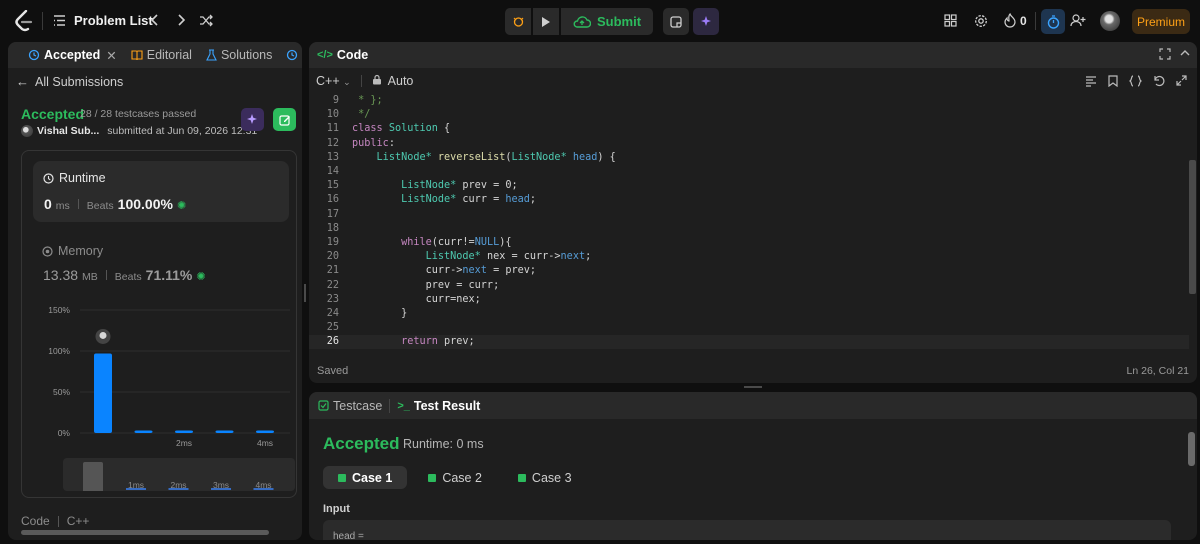  What do you see at coordinates (342, 55) in the screenshot?
I see `tab-code: </> Code` at bounding box center [342, 55].